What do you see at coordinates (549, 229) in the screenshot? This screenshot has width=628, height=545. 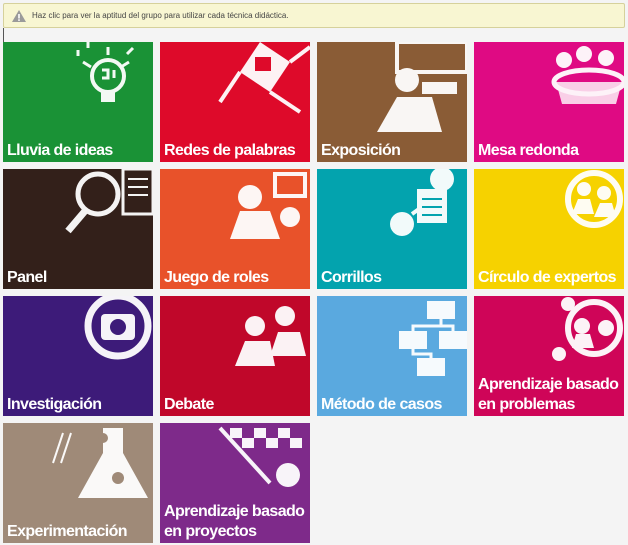 I see `tile-circulo-de-expertos: Círculo de expertos` at bounding box center [549, 229].